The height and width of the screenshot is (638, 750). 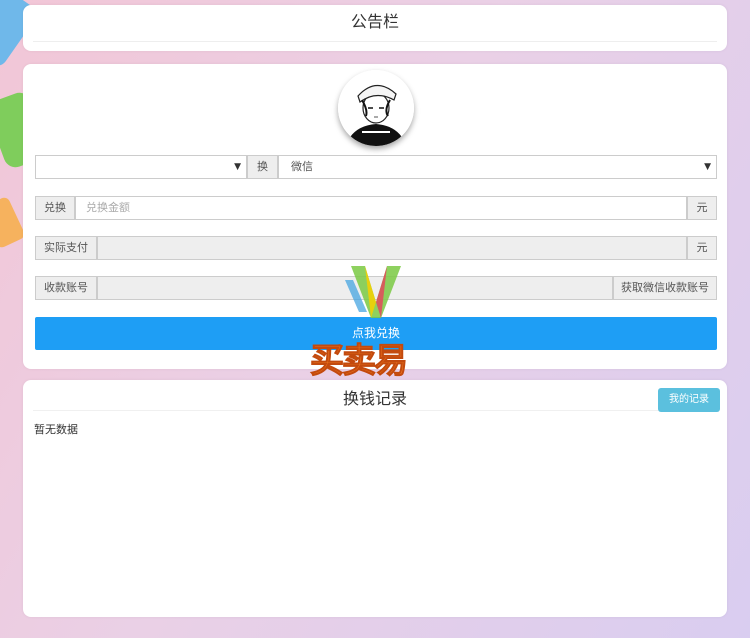 I want to click on avatar, so click(x=376, y=108).